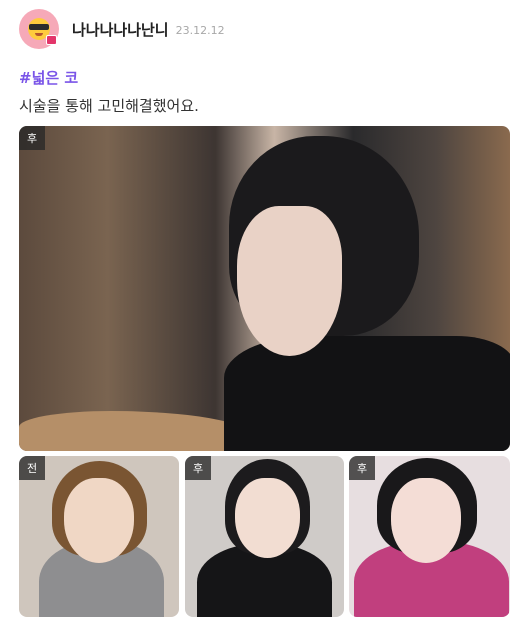  What do you see at coordinates (289, 281) in the screenshot?
I see `photo-face` at bounding box center [289, 281].